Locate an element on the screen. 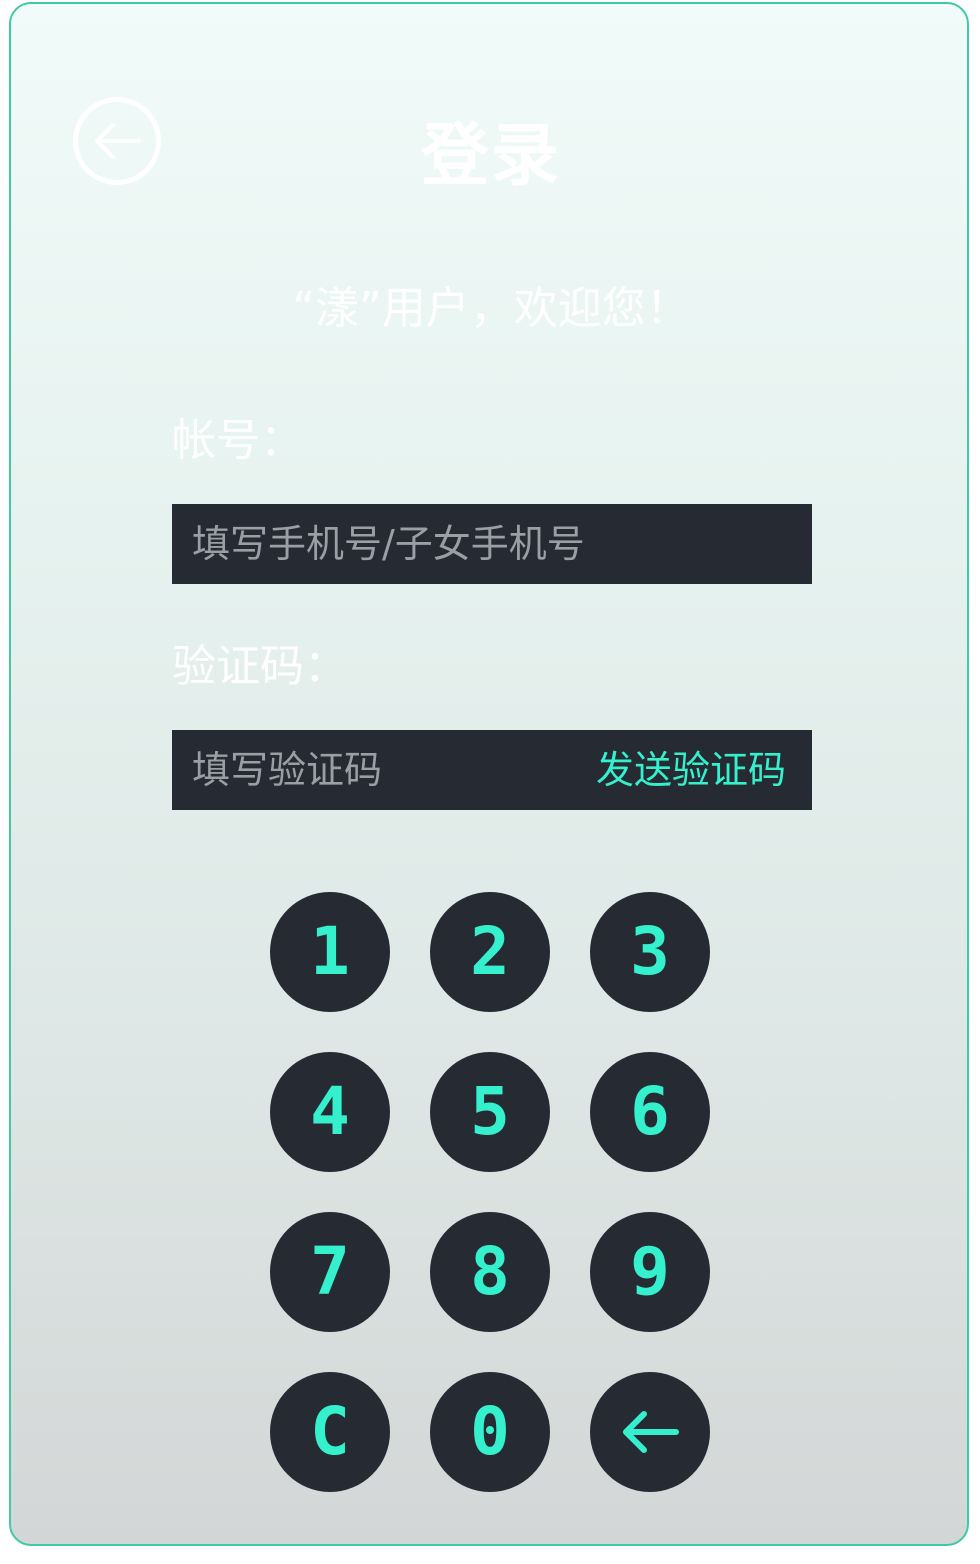 Image resolution: width=980 pixels, height=1564 pixels. welcome-text: “漾”用户，欢迎您！ is located at coordinates (491, 308).